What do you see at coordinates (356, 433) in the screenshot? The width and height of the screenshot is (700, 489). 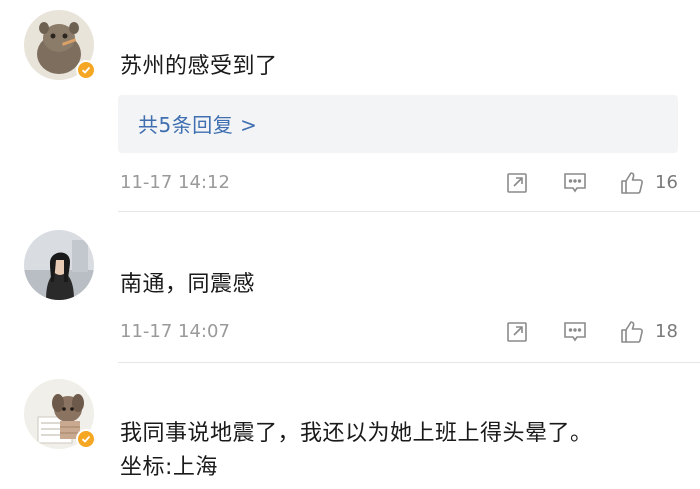 I see `comment-text-line: 我同事说地震了，我还以为她上班上得头晕了。` at bounding box center [356, 433].